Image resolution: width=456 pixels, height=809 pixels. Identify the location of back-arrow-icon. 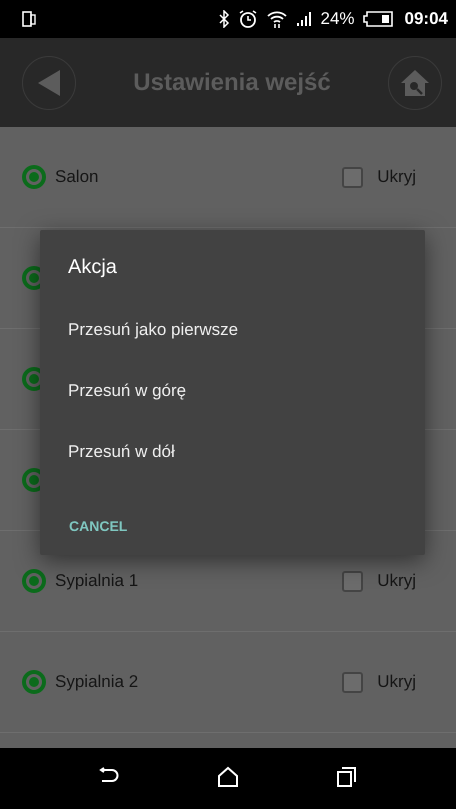
(49, 83).